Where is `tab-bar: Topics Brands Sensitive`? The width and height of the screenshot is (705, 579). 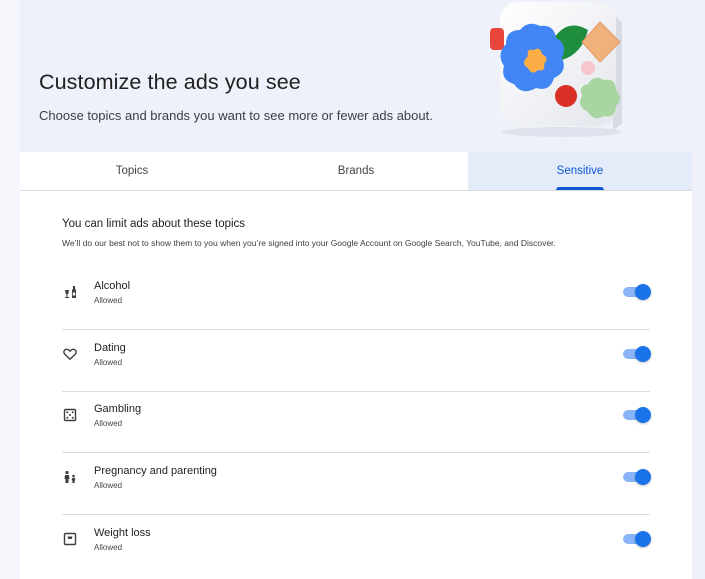 tab-bar: Topics Brands Sensitive is located at coordinates (356, 171).